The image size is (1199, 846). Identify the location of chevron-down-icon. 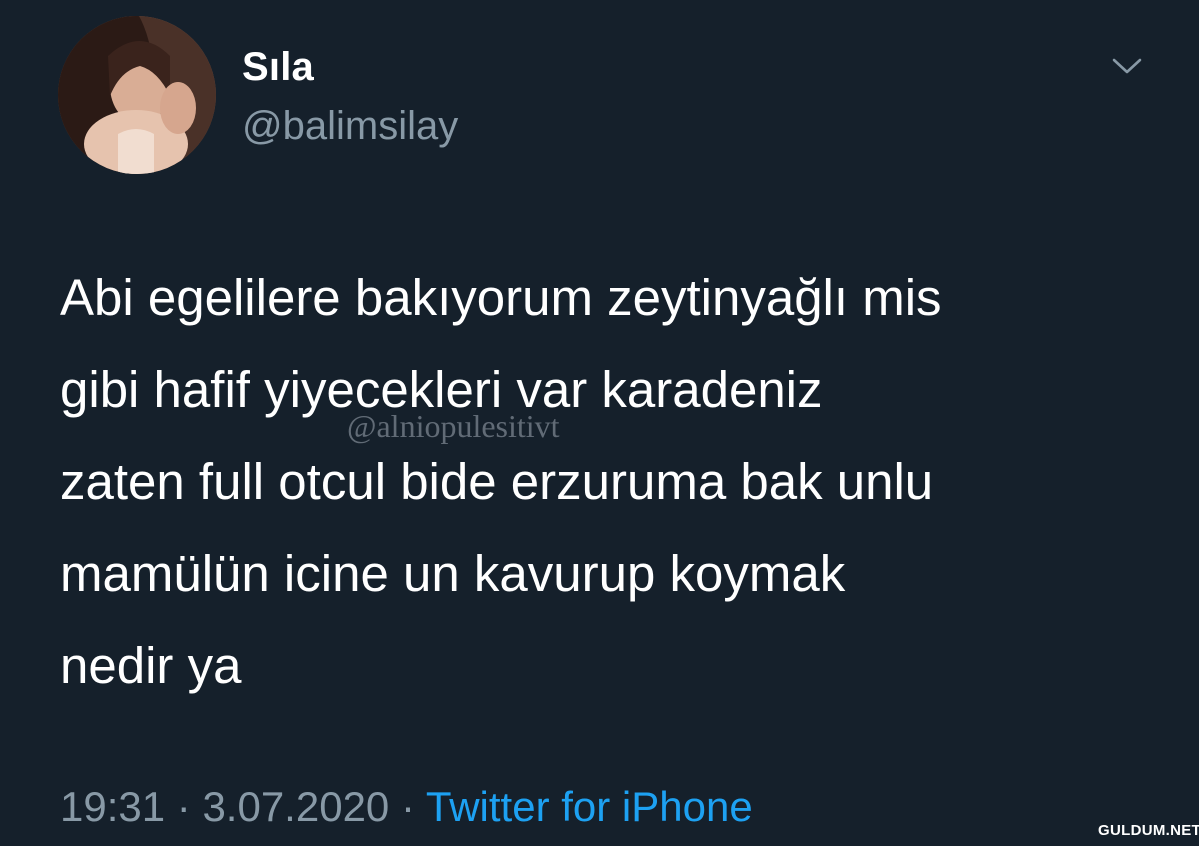
(1127, 65).